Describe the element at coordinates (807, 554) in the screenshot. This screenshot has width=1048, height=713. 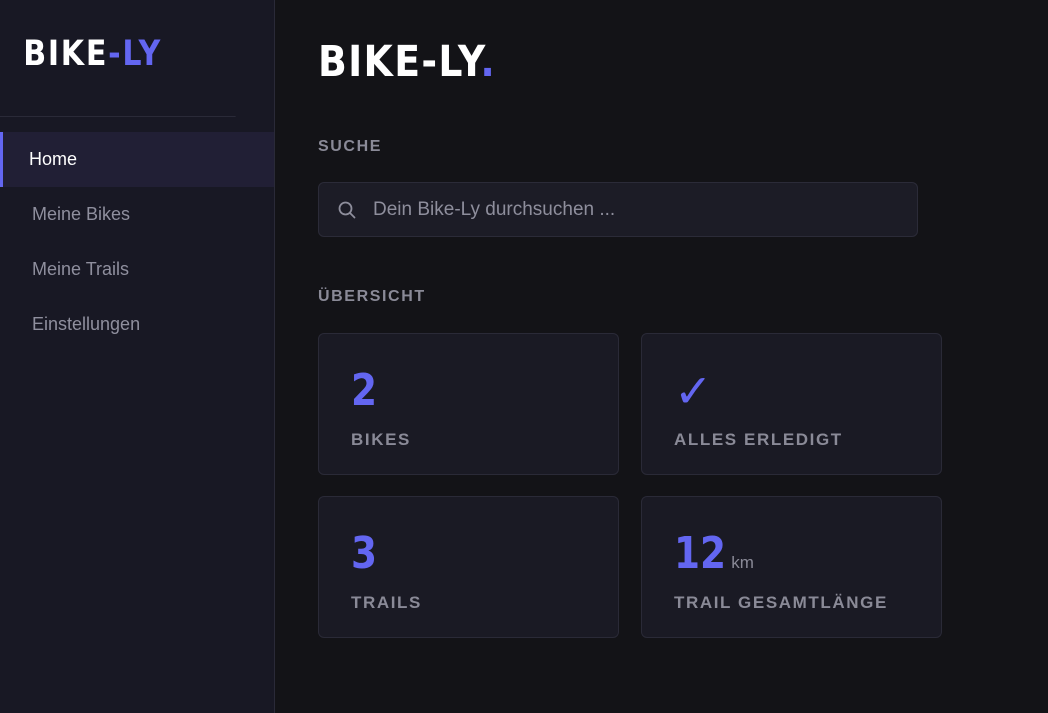
I see `stat-row: 12 km` at that location.